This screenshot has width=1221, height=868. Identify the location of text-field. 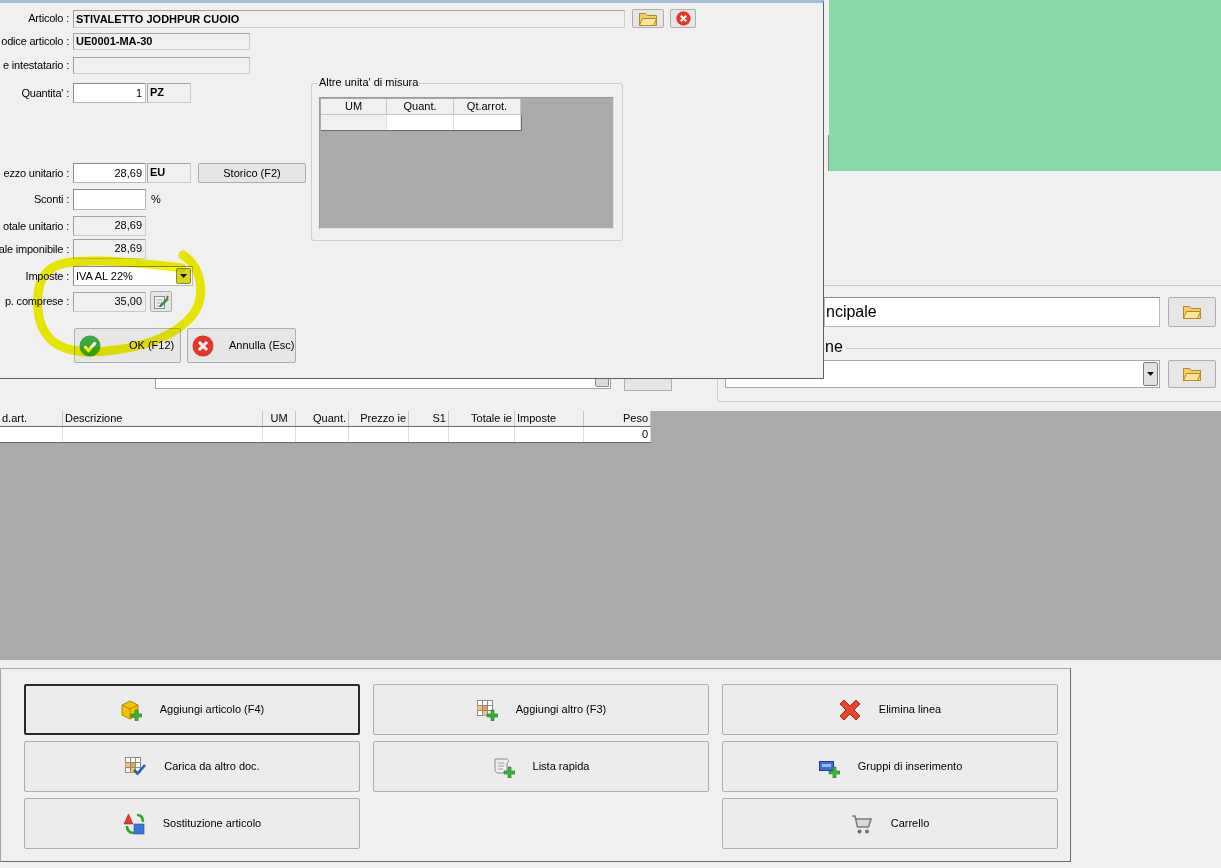
(161, 65).